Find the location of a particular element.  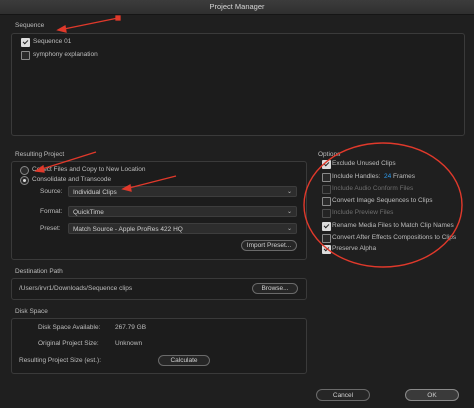

calculate-button: Calculate is located at coordinates (184, 360).